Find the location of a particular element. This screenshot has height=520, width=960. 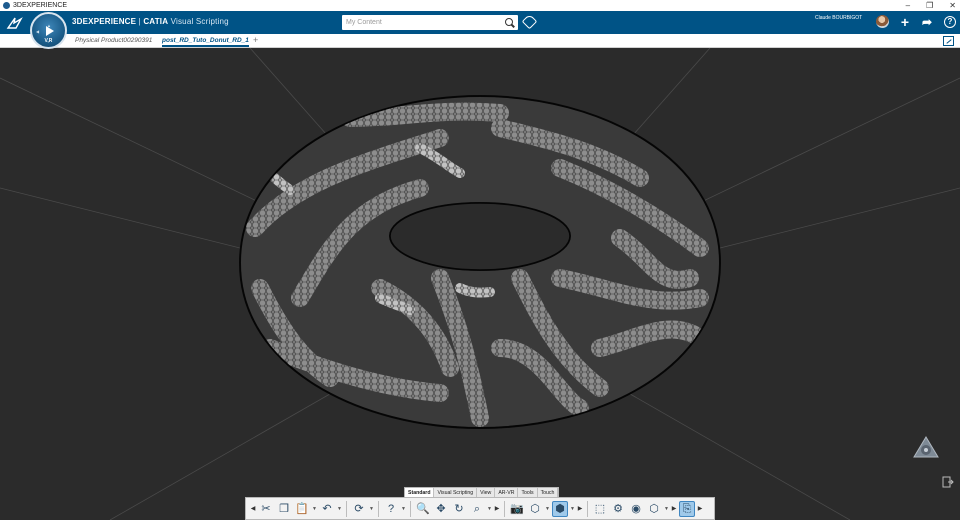

window-controls: – ❐ ✕ is located at coordinates (931, 5).